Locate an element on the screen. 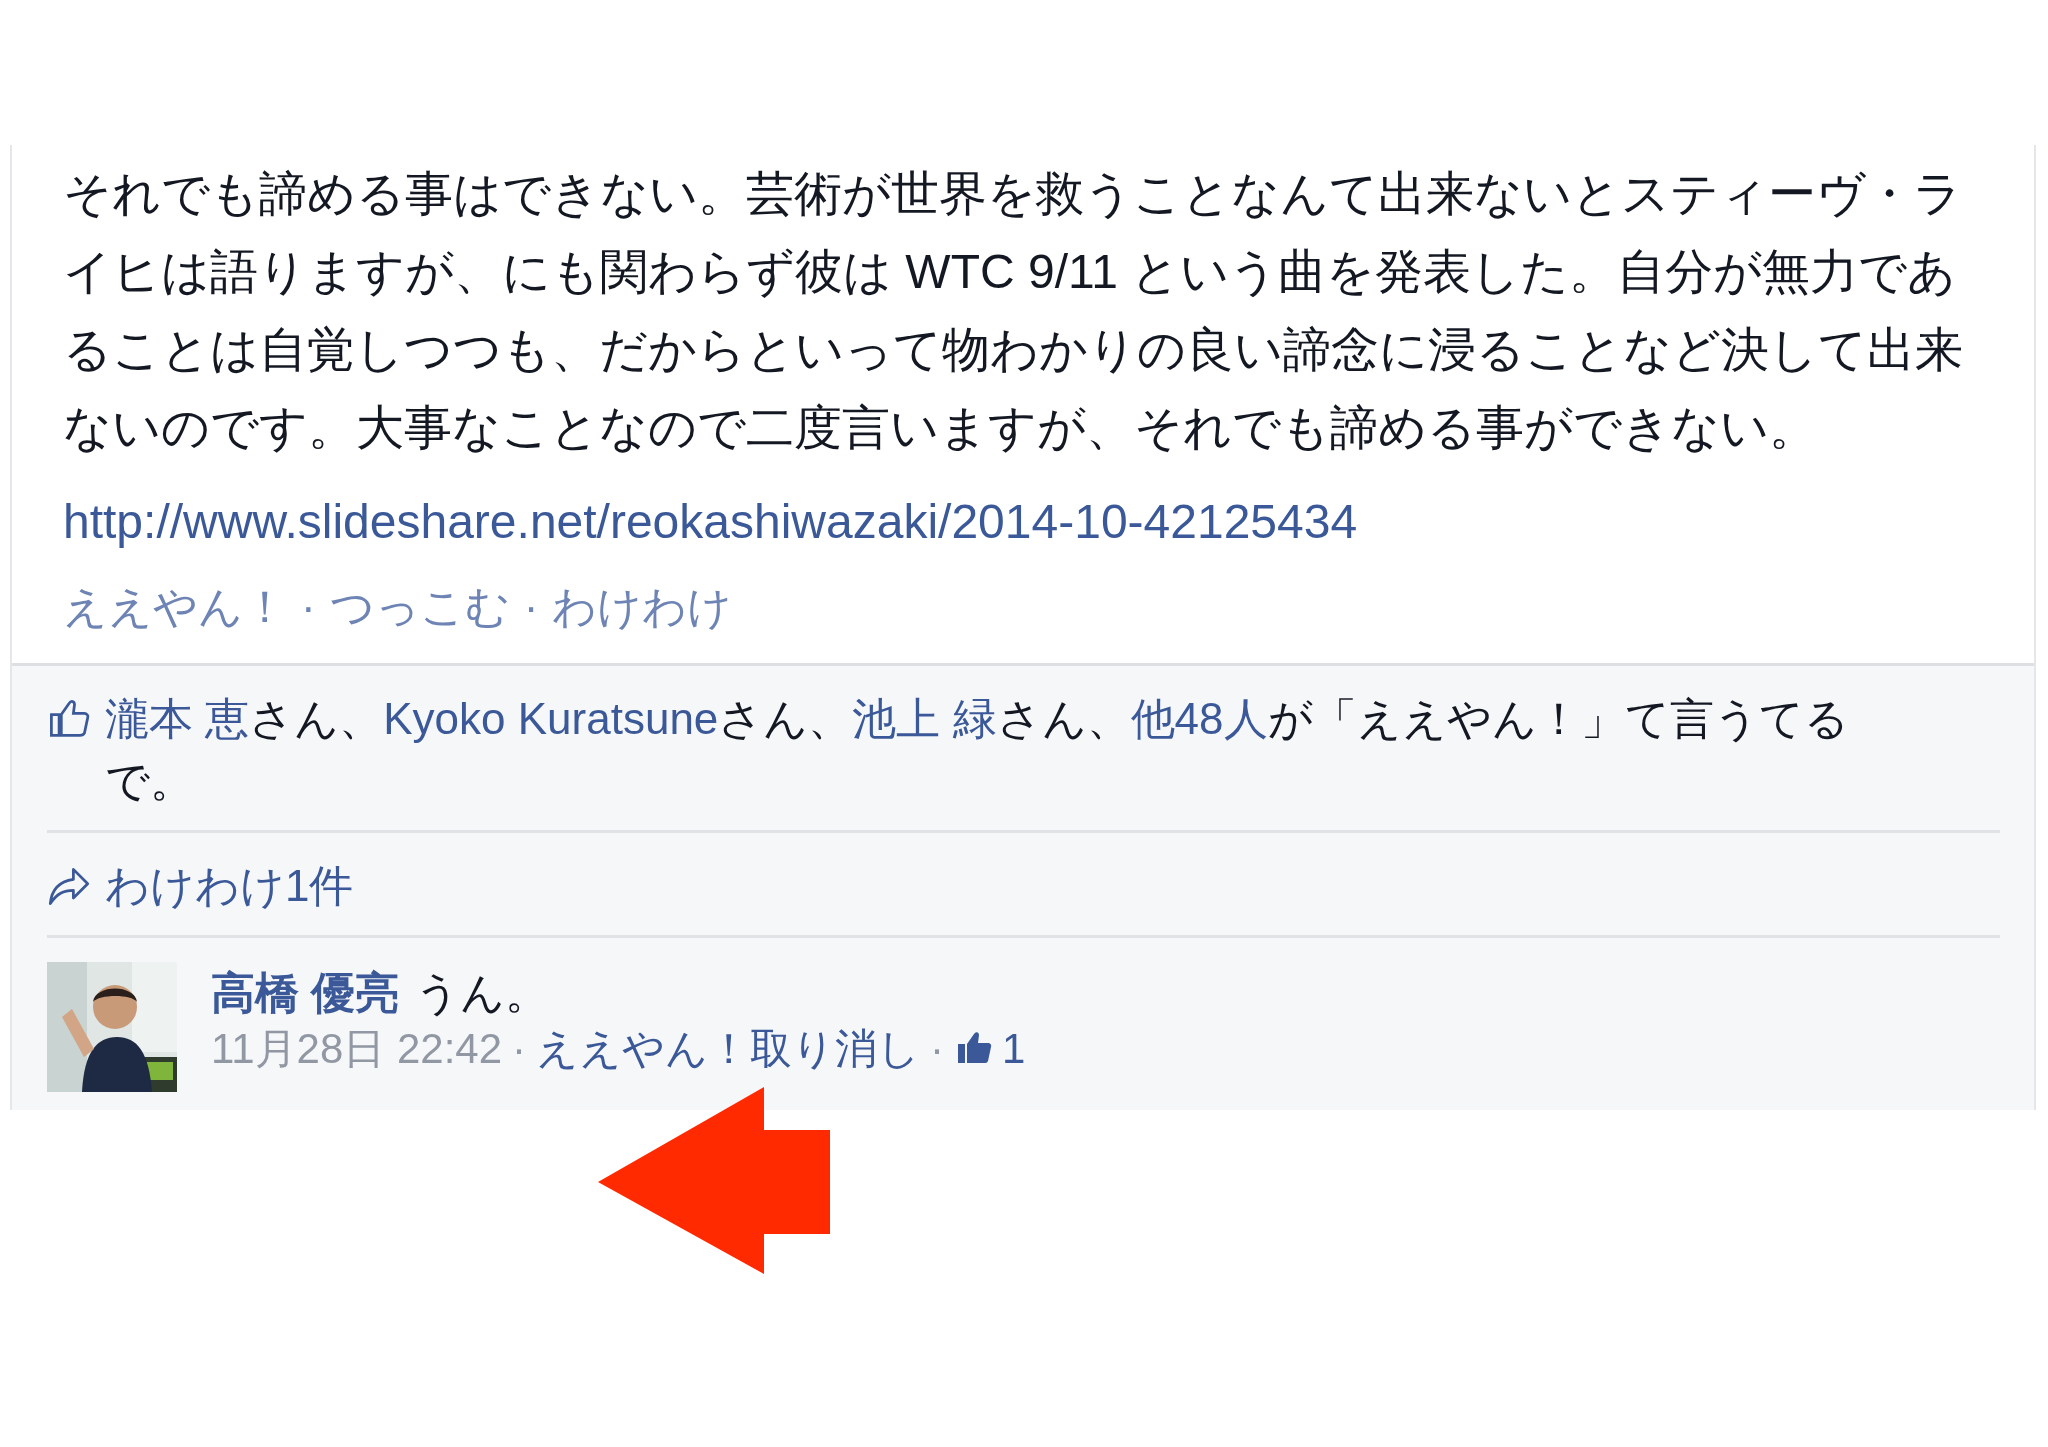  post-link: http://www.slideshare.net/reokashiwazaki/2014-10-42125434 is located at coordinates (710, 522).